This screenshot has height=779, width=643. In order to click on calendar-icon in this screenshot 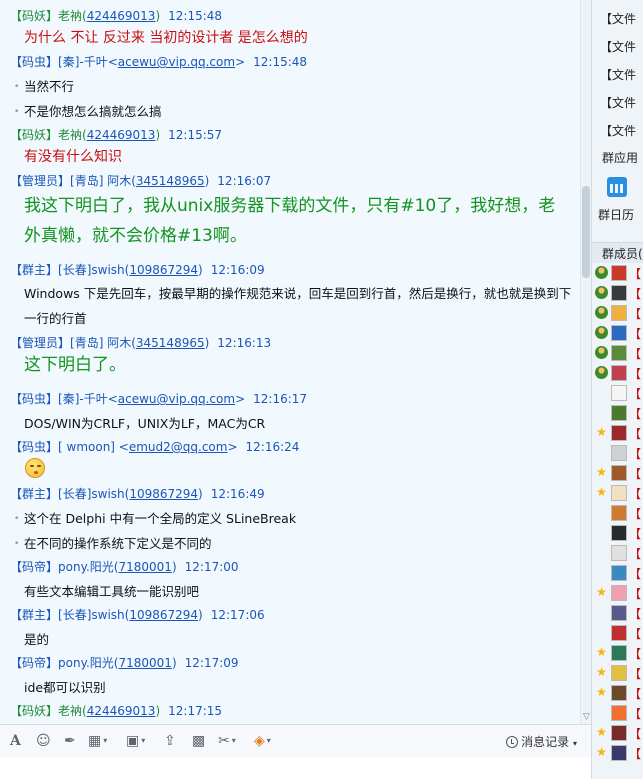, I will do `click(617, 187)`.